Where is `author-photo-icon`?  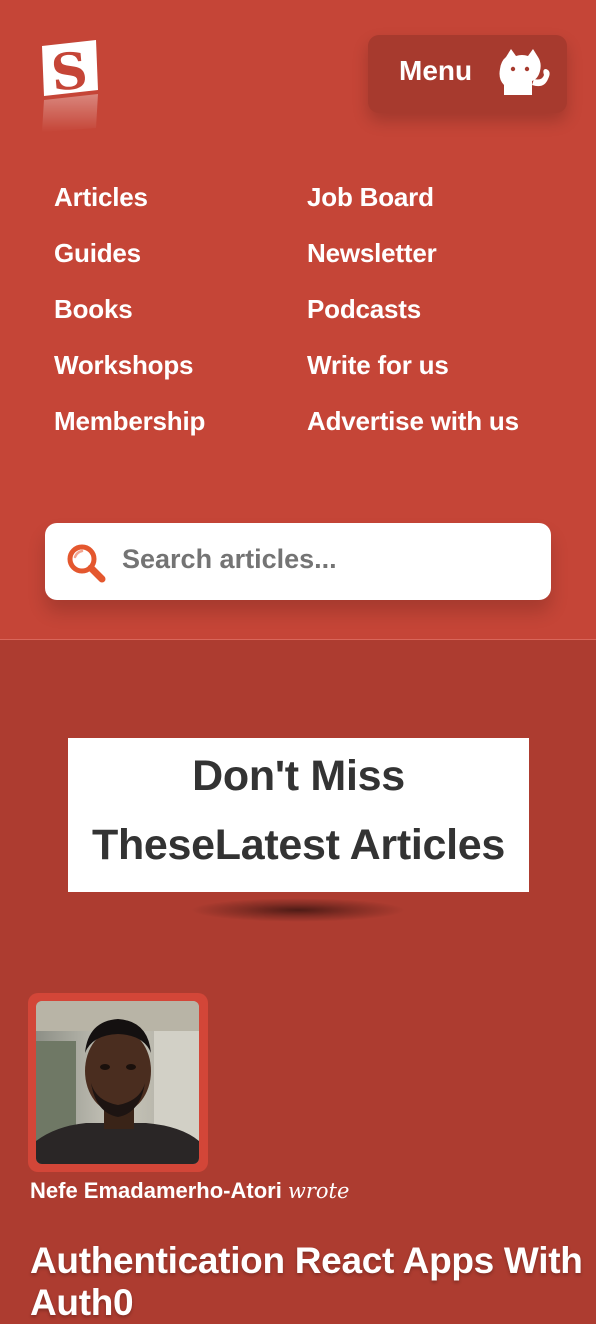
author-photo-icon is located at coordinates (117, 1082).